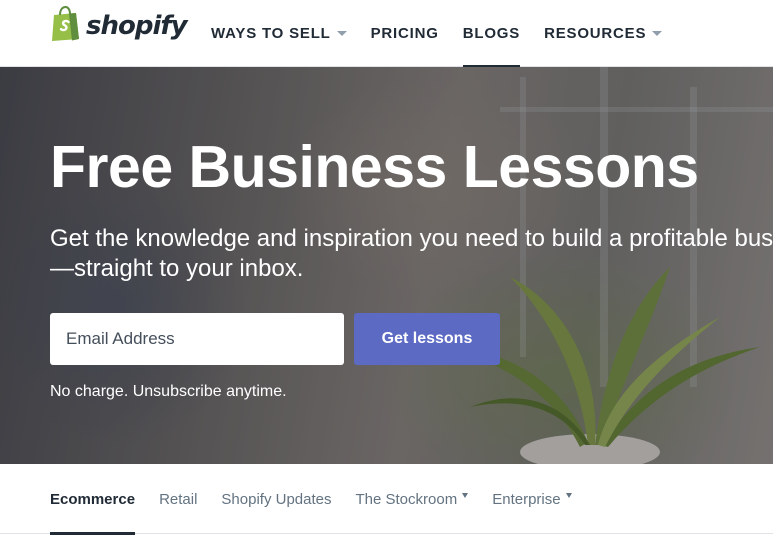  I want to click on hero-disclaimer: No charge. Unsubscribe anytime., so click(168, 391).